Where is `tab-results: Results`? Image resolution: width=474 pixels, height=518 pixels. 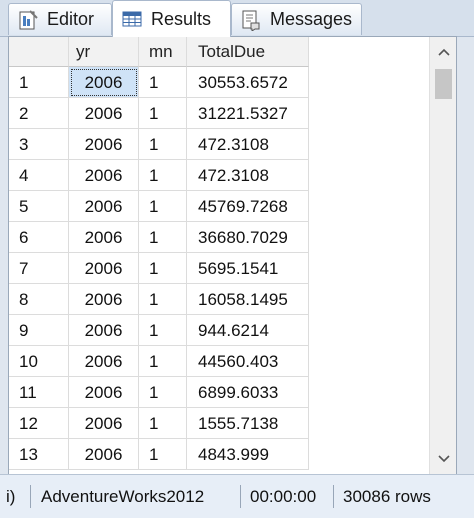 tab-results: Results is located at coordinates (171, 18).